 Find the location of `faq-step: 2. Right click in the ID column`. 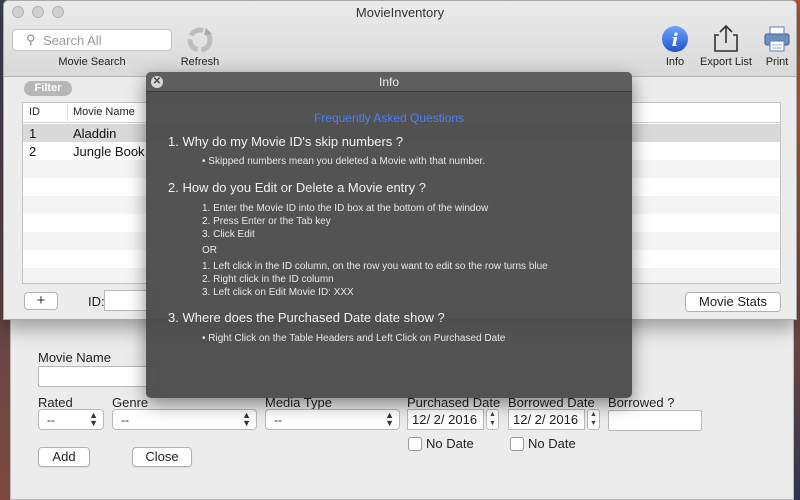

faq-step: 2. Right click in the ID column is located at coordinates (268, 279).